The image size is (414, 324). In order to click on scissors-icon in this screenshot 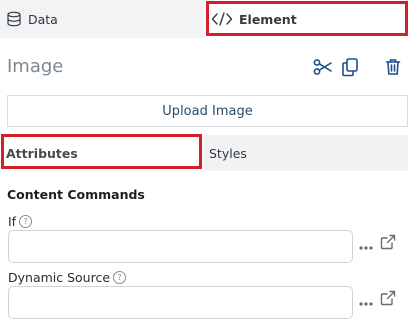, I will do `click(323, 69)`.